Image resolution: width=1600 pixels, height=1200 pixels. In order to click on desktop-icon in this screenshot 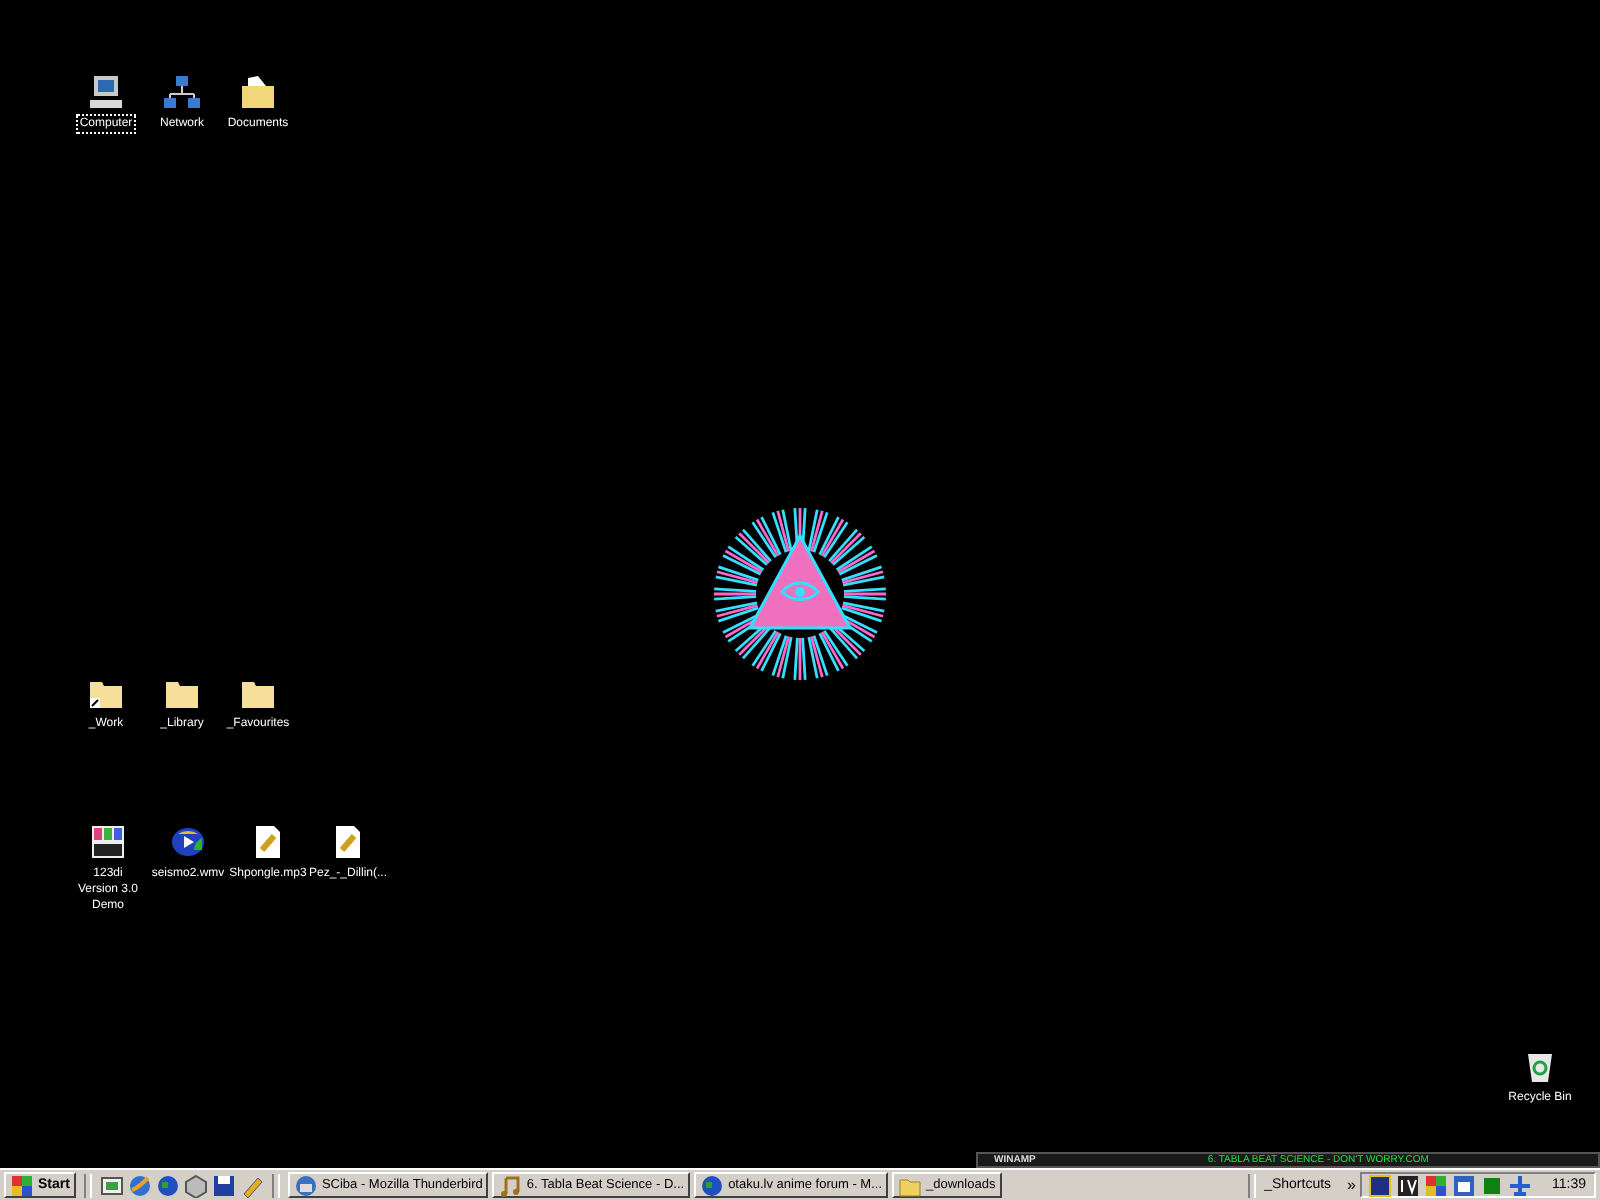, I will do `click(111, 1185)`.